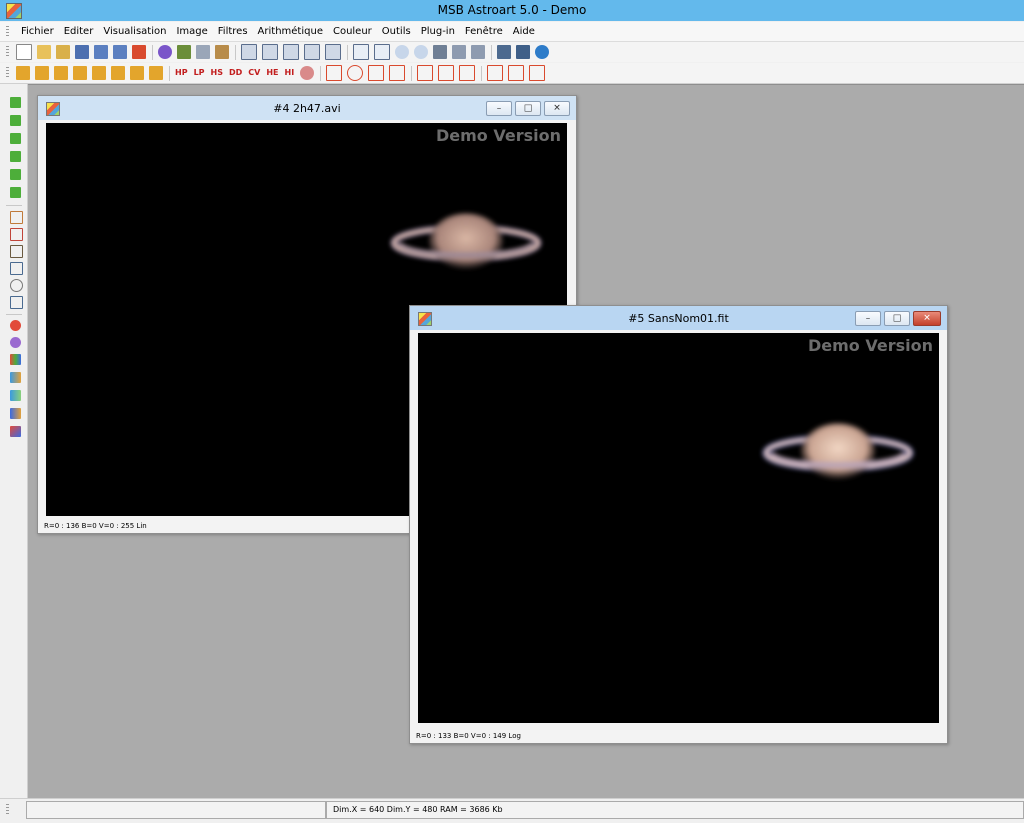 The image size is (1024, 823). I want to click on menu-editer: Editer, so click(79, 31).